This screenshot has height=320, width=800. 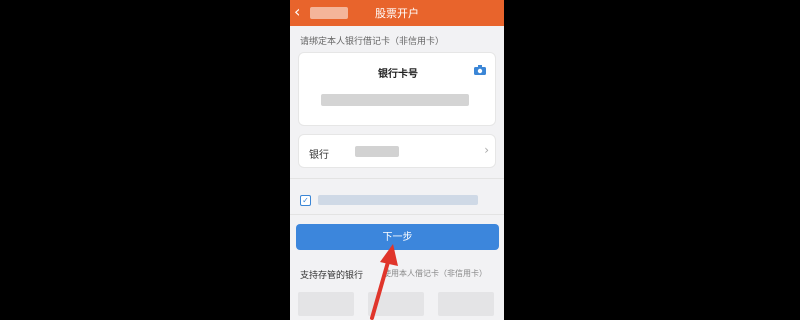 What do you see at coordinates (384, 282) in the screenshot?
I see `annotation-arrow-icon` at bounding box center [384, 282].